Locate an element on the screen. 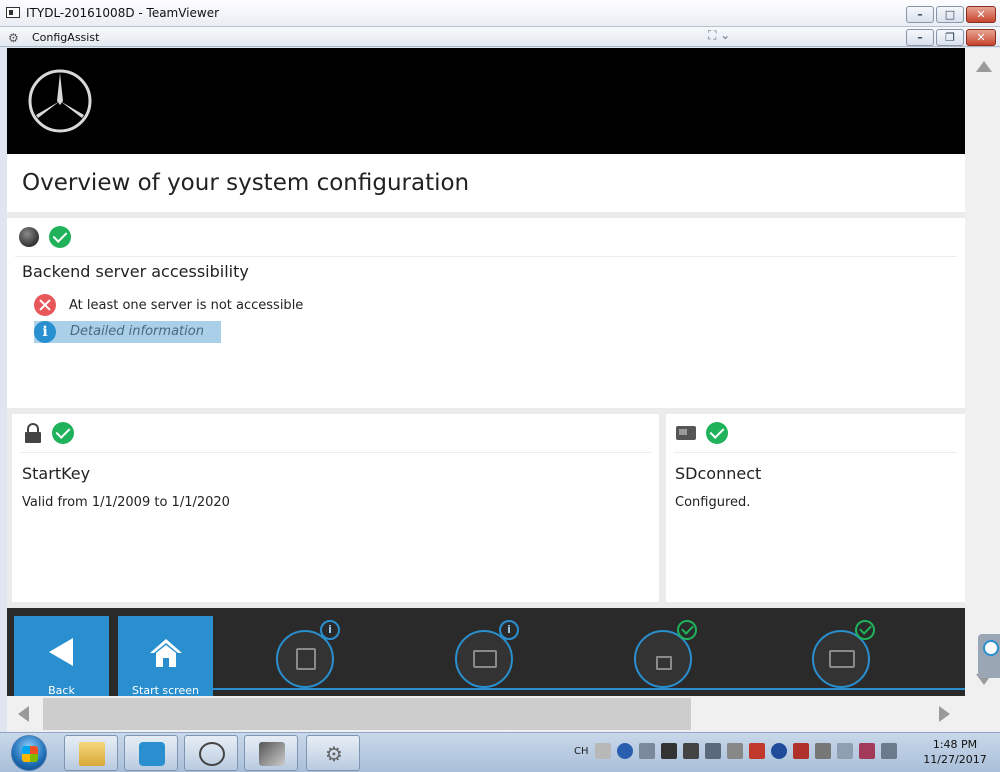  window-title: ITYDL-20161008D - TeamViewer is located at coordinates (123, 13).